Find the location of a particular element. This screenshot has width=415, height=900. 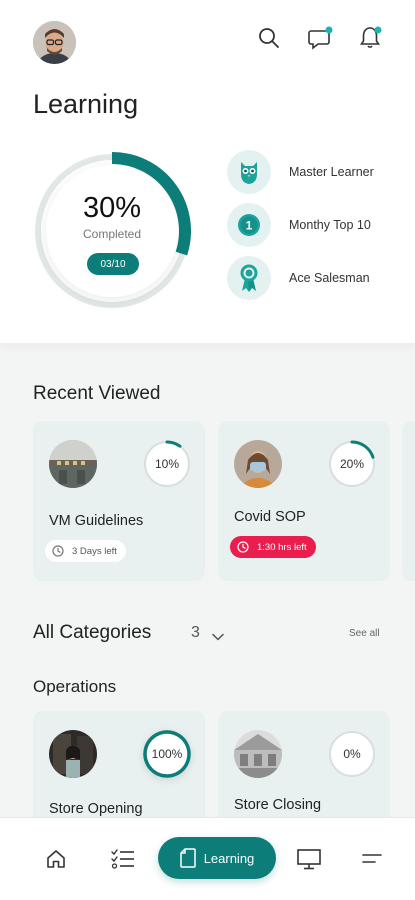

nav-learning-label: Learning is located at coordinates (229, 858).